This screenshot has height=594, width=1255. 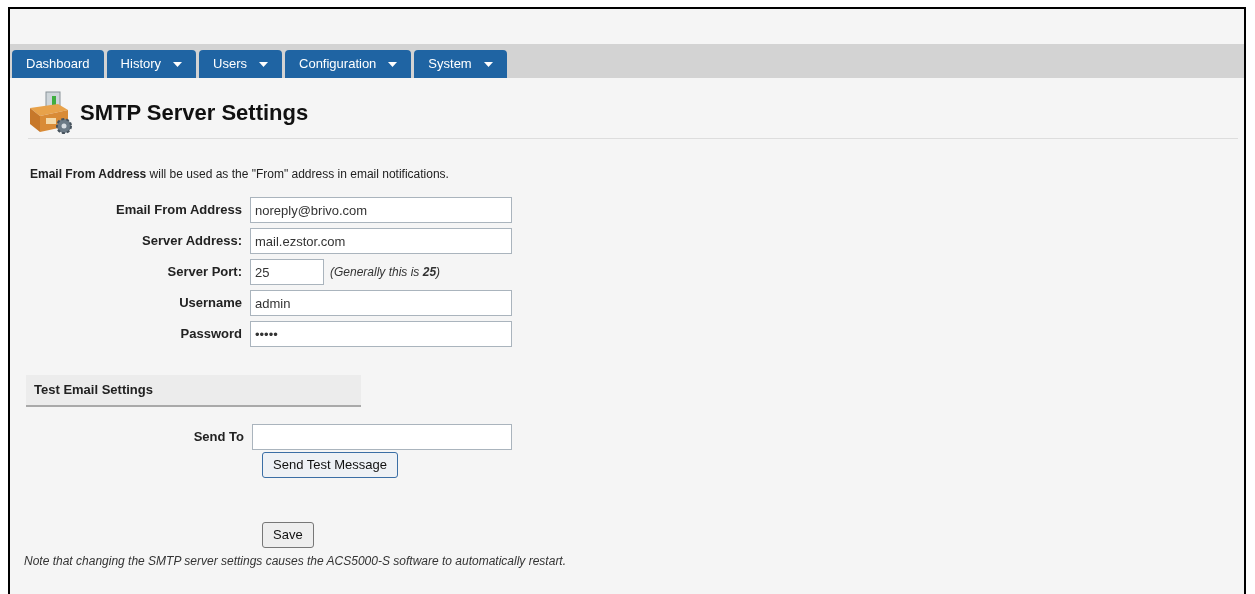 What do you see at coordinates (193, 391) in the screenshot?
I see `section-header: Test Email Settings` at bounding box center [193, 391].